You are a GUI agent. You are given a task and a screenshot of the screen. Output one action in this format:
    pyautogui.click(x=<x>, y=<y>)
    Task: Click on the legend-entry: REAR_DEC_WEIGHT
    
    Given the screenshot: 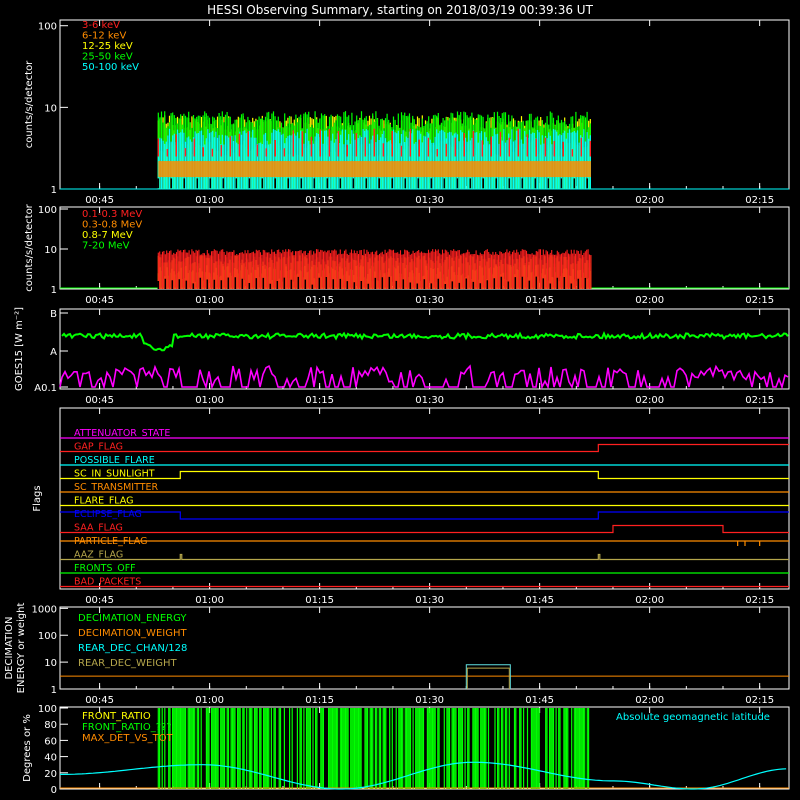 What is the action you would take?
    pyautogui.click(x=127, y=663)
    